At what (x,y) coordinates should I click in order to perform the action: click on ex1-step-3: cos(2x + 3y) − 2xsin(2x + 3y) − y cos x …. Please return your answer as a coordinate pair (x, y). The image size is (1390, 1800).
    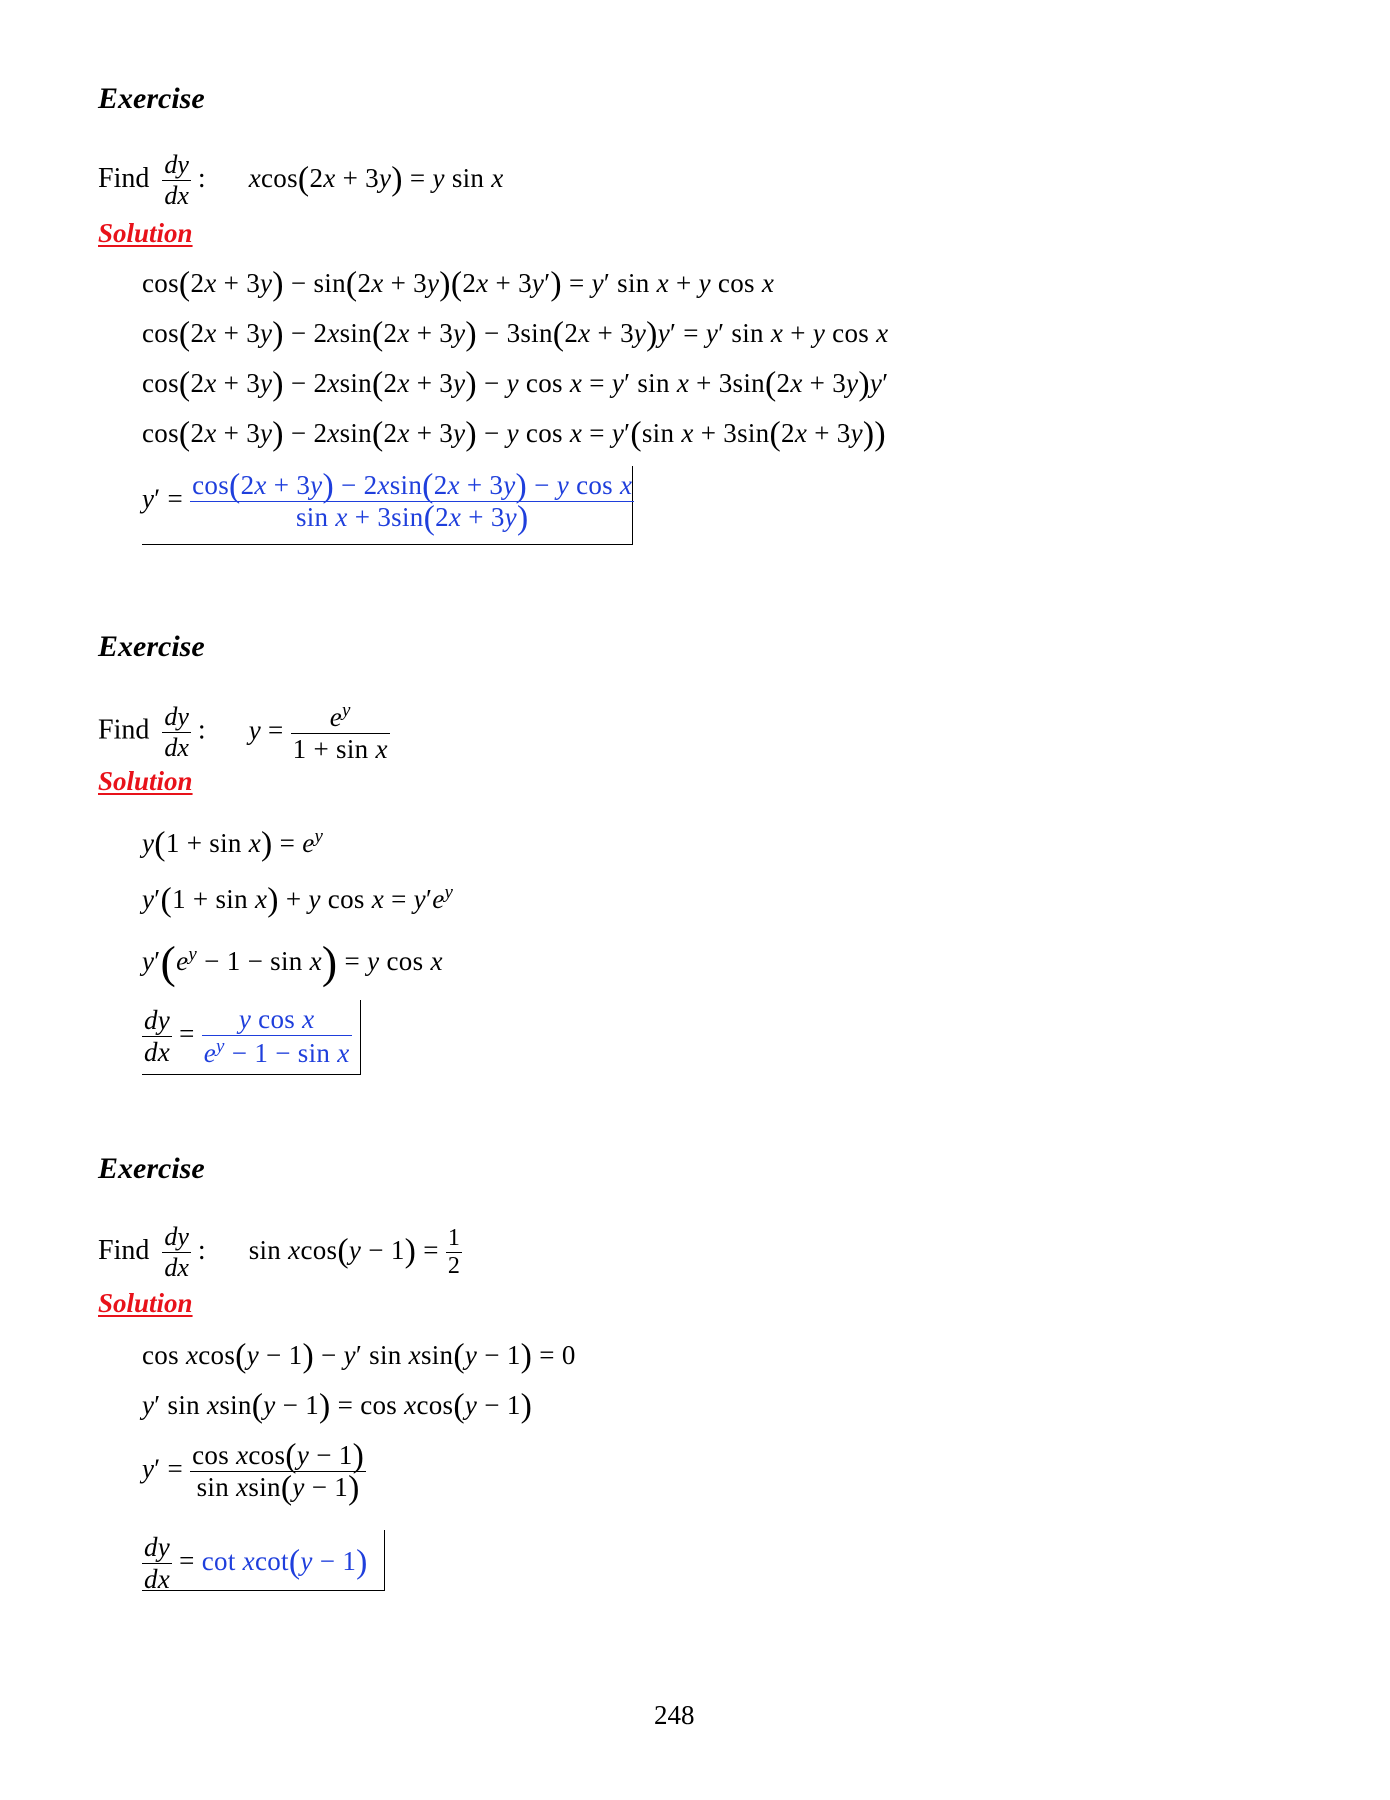
    Looking at the image, I should click on (515, 384).